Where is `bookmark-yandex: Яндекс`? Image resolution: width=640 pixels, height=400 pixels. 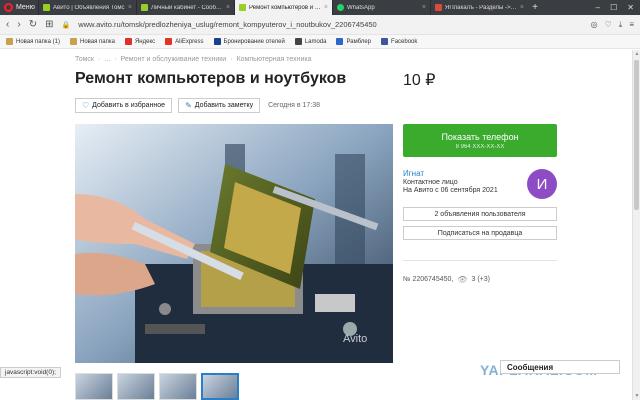 bookmark-yandex: Яндекс is located at coordinates (140, 41).